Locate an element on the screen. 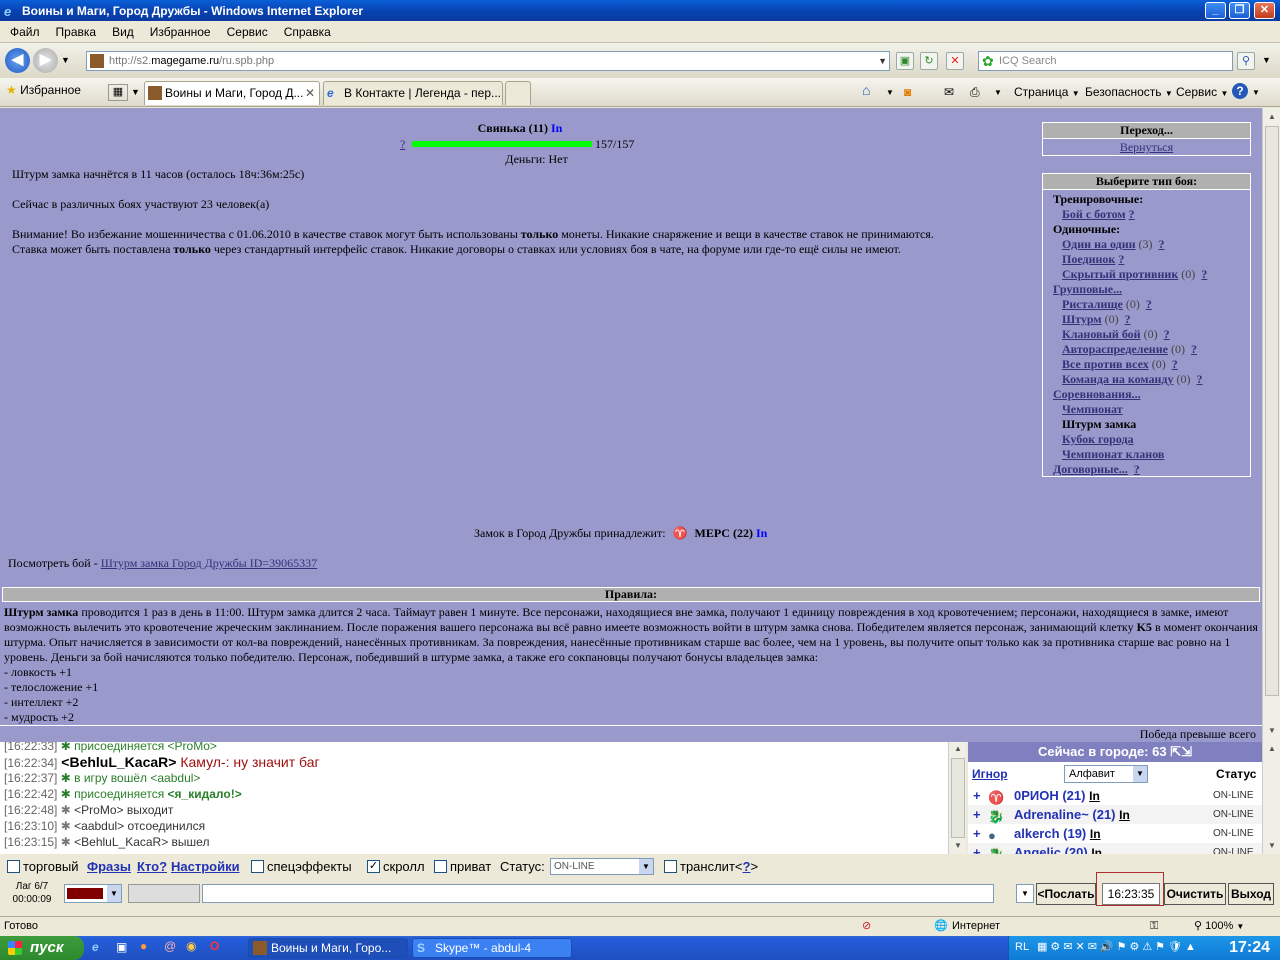 This screenshot has height=960, width=1280. settings-link: Настройки is located at coordinates (205, 866).